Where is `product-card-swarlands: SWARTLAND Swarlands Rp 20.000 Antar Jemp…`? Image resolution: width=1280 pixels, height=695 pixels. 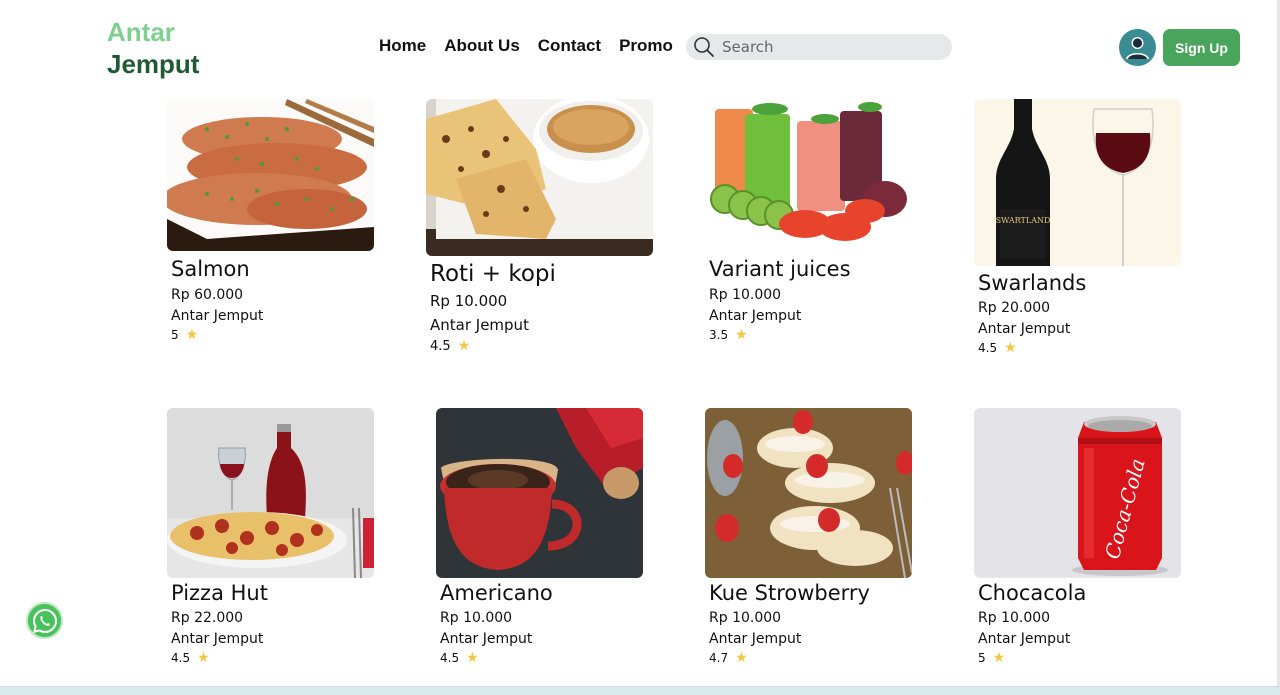 product-card-swarlands: SWARTLAND Swarlands Rp 20.000 Antar Jemp… is located at coordinates (1077, 227).